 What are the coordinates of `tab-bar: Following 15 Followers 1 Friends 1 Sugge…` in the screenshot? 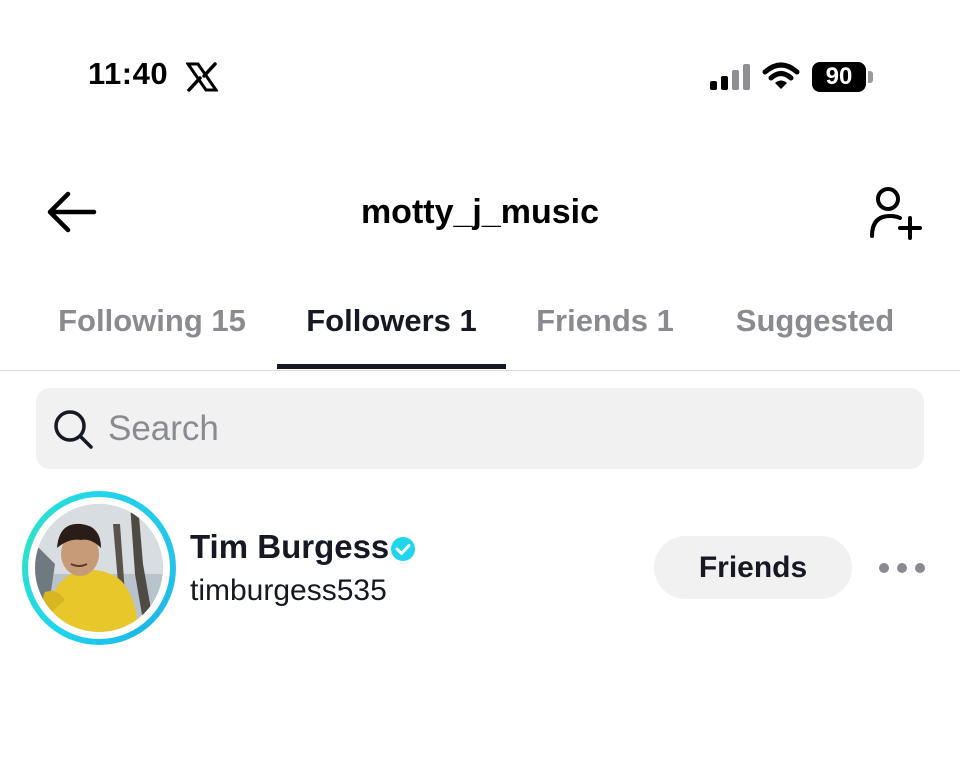 It's located at (480, 330).